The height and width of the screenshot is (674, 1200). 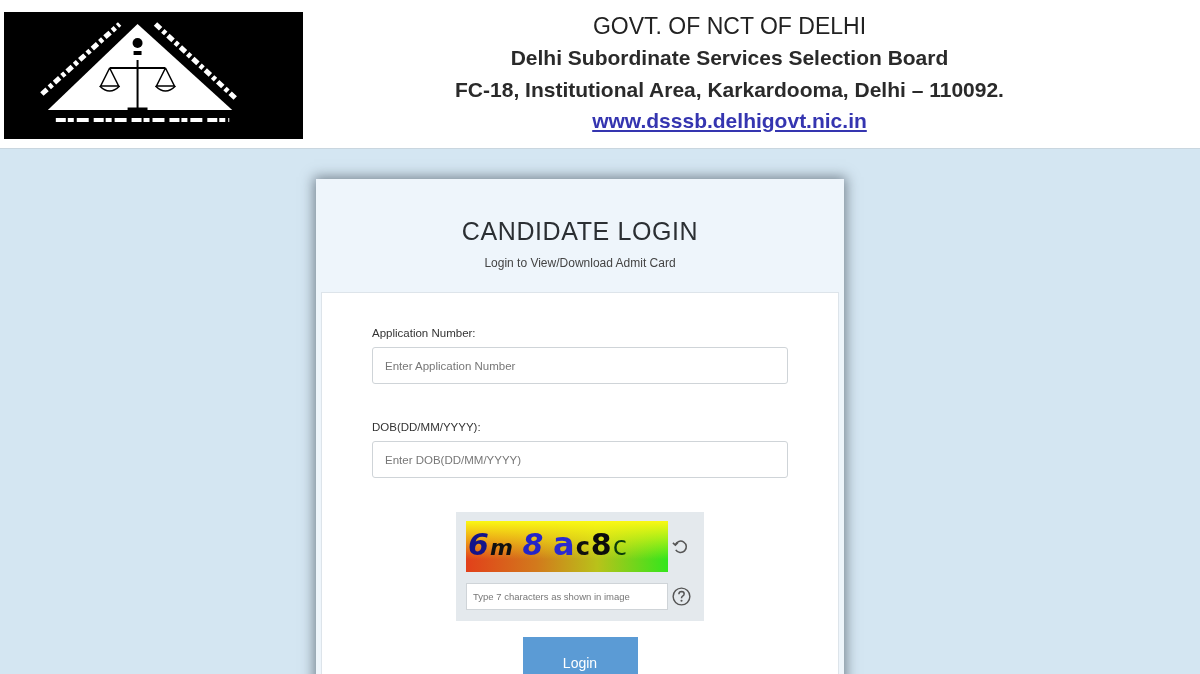 What do you see at coordinates (580, 365) in the screenshot?
I see `input-field: Enter Application Number` at bounding box center [580, 365].